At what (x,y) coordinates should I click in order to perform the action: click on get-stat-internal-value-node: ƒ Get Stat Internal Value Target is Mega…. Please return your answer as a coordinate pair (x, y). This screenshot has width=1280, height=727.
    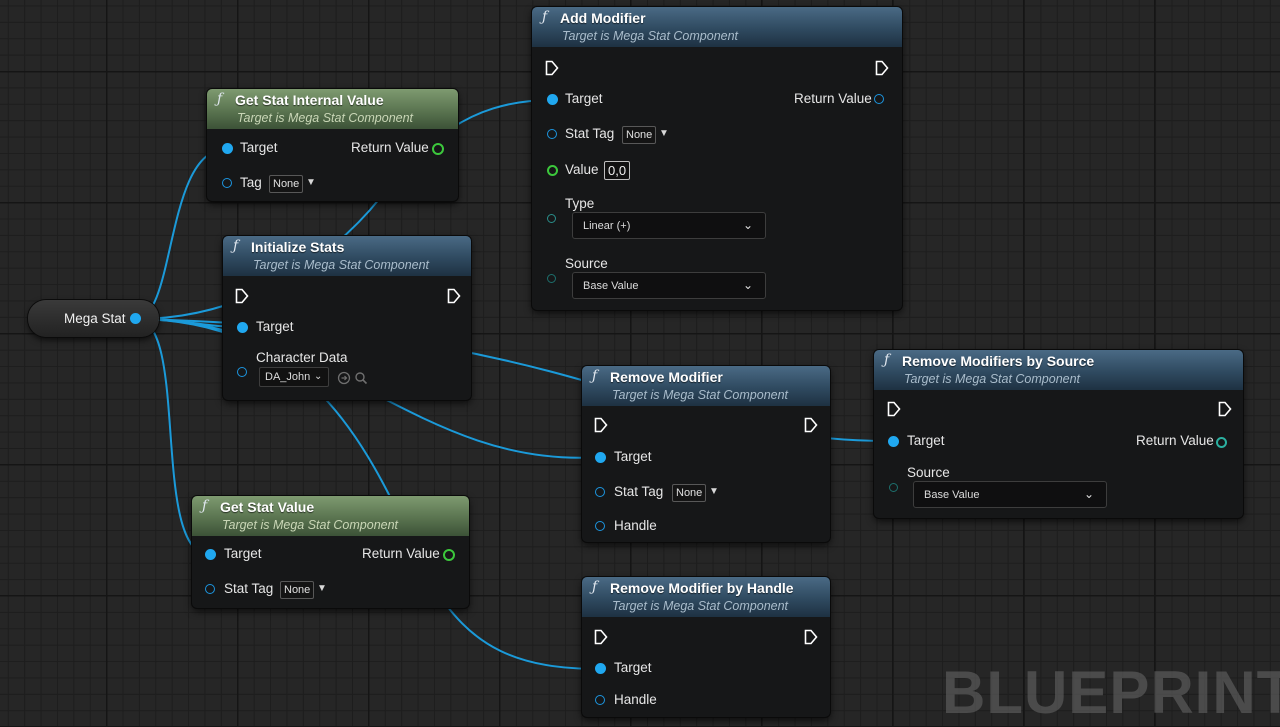
    Looking at the image, I should click on (332, 145).